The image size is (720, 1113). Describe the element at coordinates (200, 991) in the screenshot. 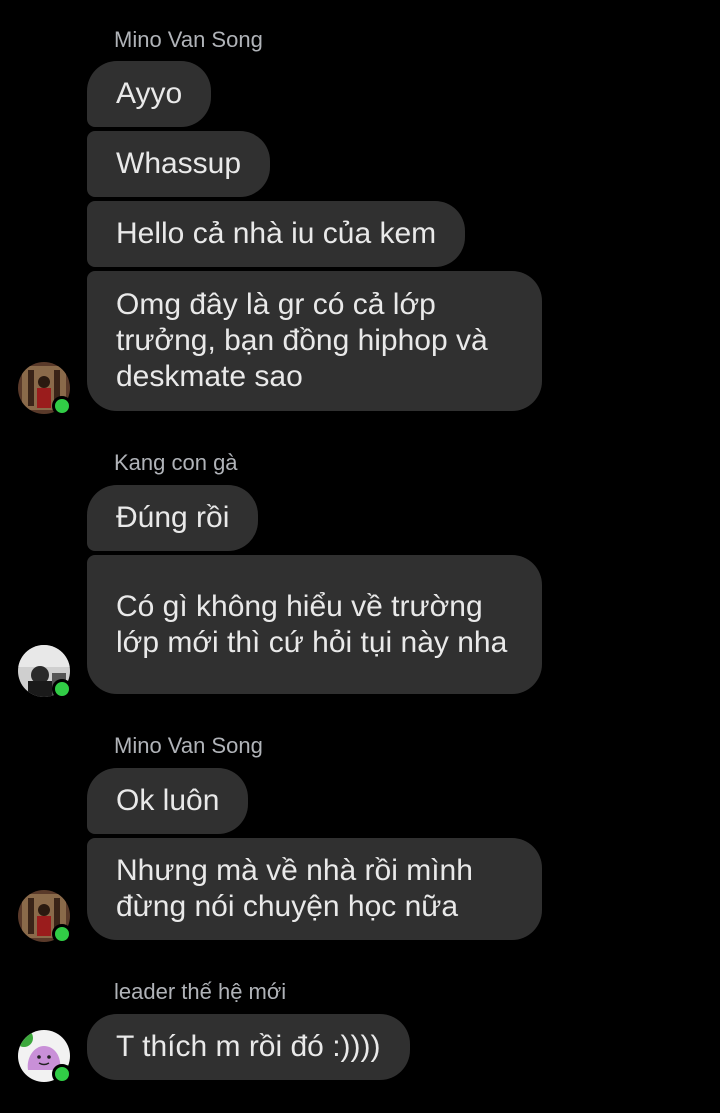

I see `sender-name: leader thế hệ mới` at that location.